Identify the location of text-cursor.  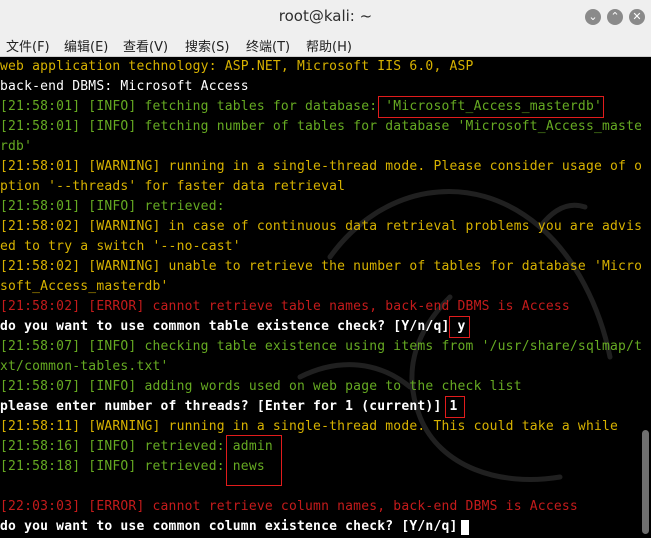
(465, 527).